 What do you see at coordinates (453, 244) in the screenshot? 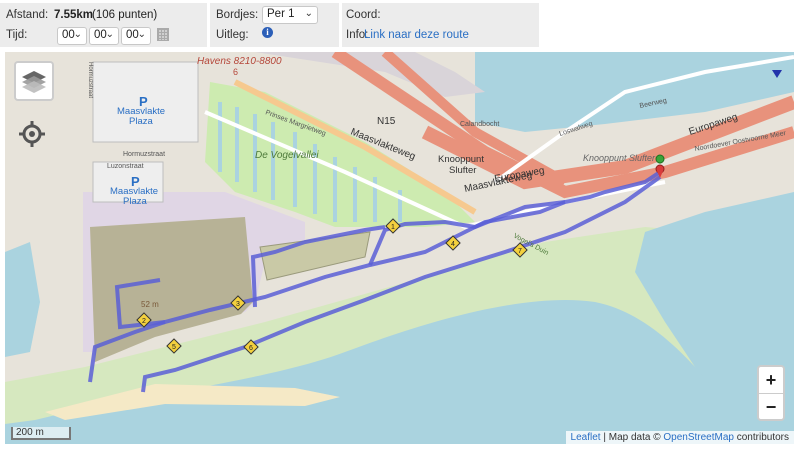
I see `km-marker-4: 4` at bounding box center [453, 244].